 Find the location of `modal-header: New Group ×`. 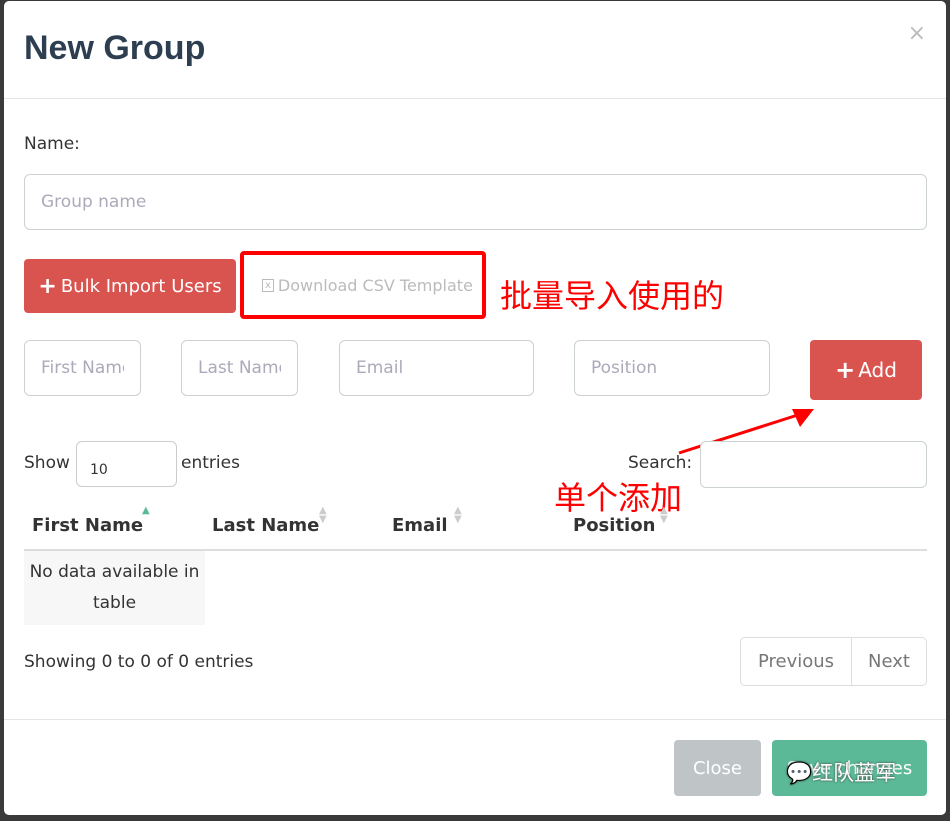

modal-header: New Group × is located at coordinates (475, 50).